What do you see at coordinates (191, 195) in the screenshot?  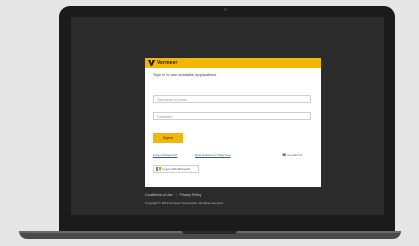 I see `privacy-link: Privacy Policy` at bounding box center [191, 195].